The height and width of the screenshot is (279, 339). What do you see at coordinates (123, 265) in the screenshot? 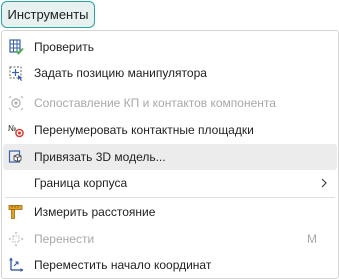
I see `menu-item-label: Переместить начало координат` at bounding box center [123, 265].